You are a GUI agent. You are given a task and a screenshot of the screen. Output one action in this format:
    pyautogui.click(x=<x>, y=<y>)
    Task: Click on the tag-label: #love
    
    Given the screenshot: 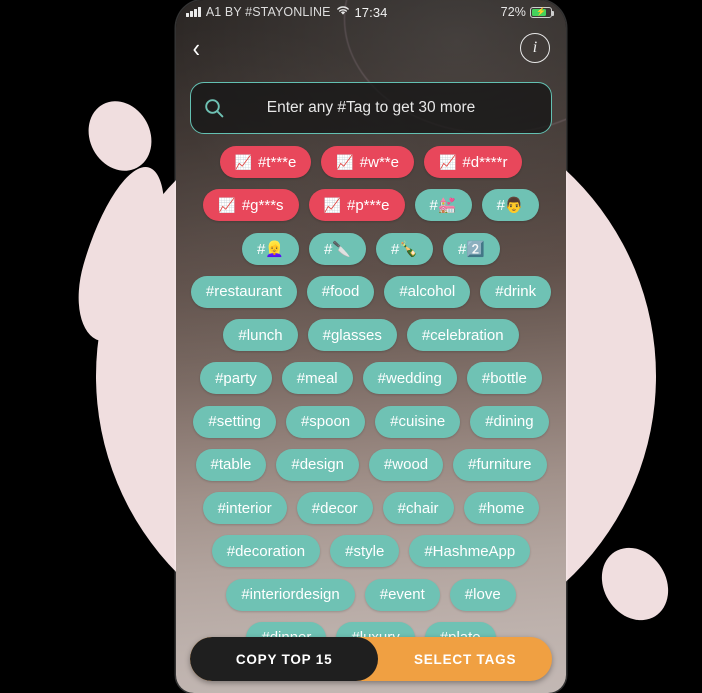 What is the action you would take?
    pyautogui.click(x=482, y=594)
    